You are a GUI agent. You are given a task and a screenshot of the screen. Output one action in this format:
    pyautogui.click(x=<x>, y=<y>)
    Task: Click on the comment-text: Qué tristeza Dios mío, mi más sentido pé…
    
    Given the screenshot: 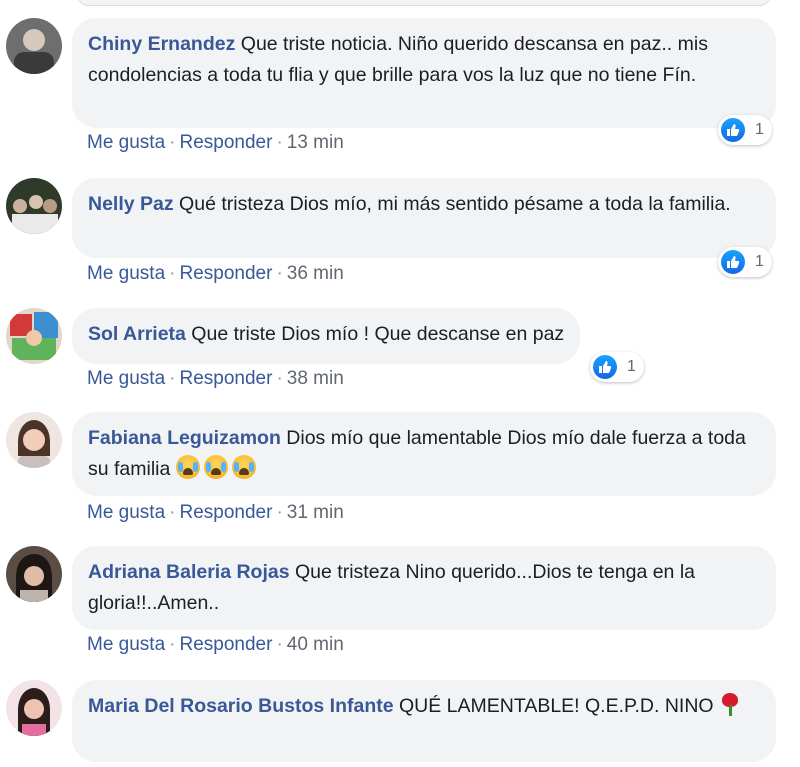 What is the action you would take?
    pyautogui.click(x=452, y=204)
    